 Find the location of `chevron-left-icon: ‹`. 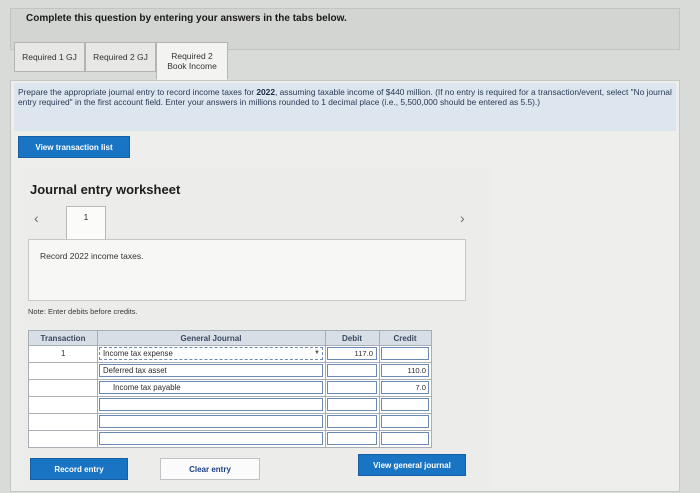

chevron-left-icon: ‹ is located at coordinates (36, 218).